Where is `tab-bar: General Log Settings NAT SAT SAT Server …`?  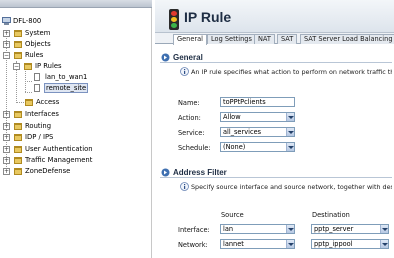
tab-bar: General Log Settings NAT SAT SAT Server … is located at coordinates (274, 39).